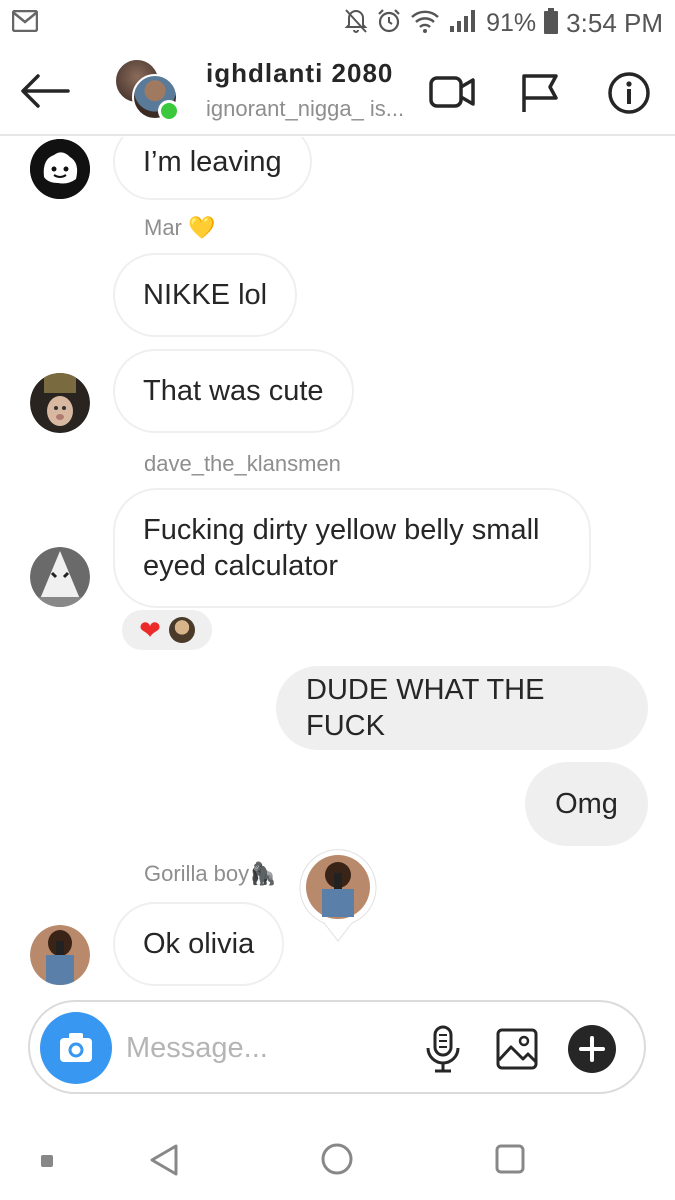  What do you see at coordinates (45, 91) in the screenshot?
I see `back-arrow-icon` at bounding box center [45, 91].